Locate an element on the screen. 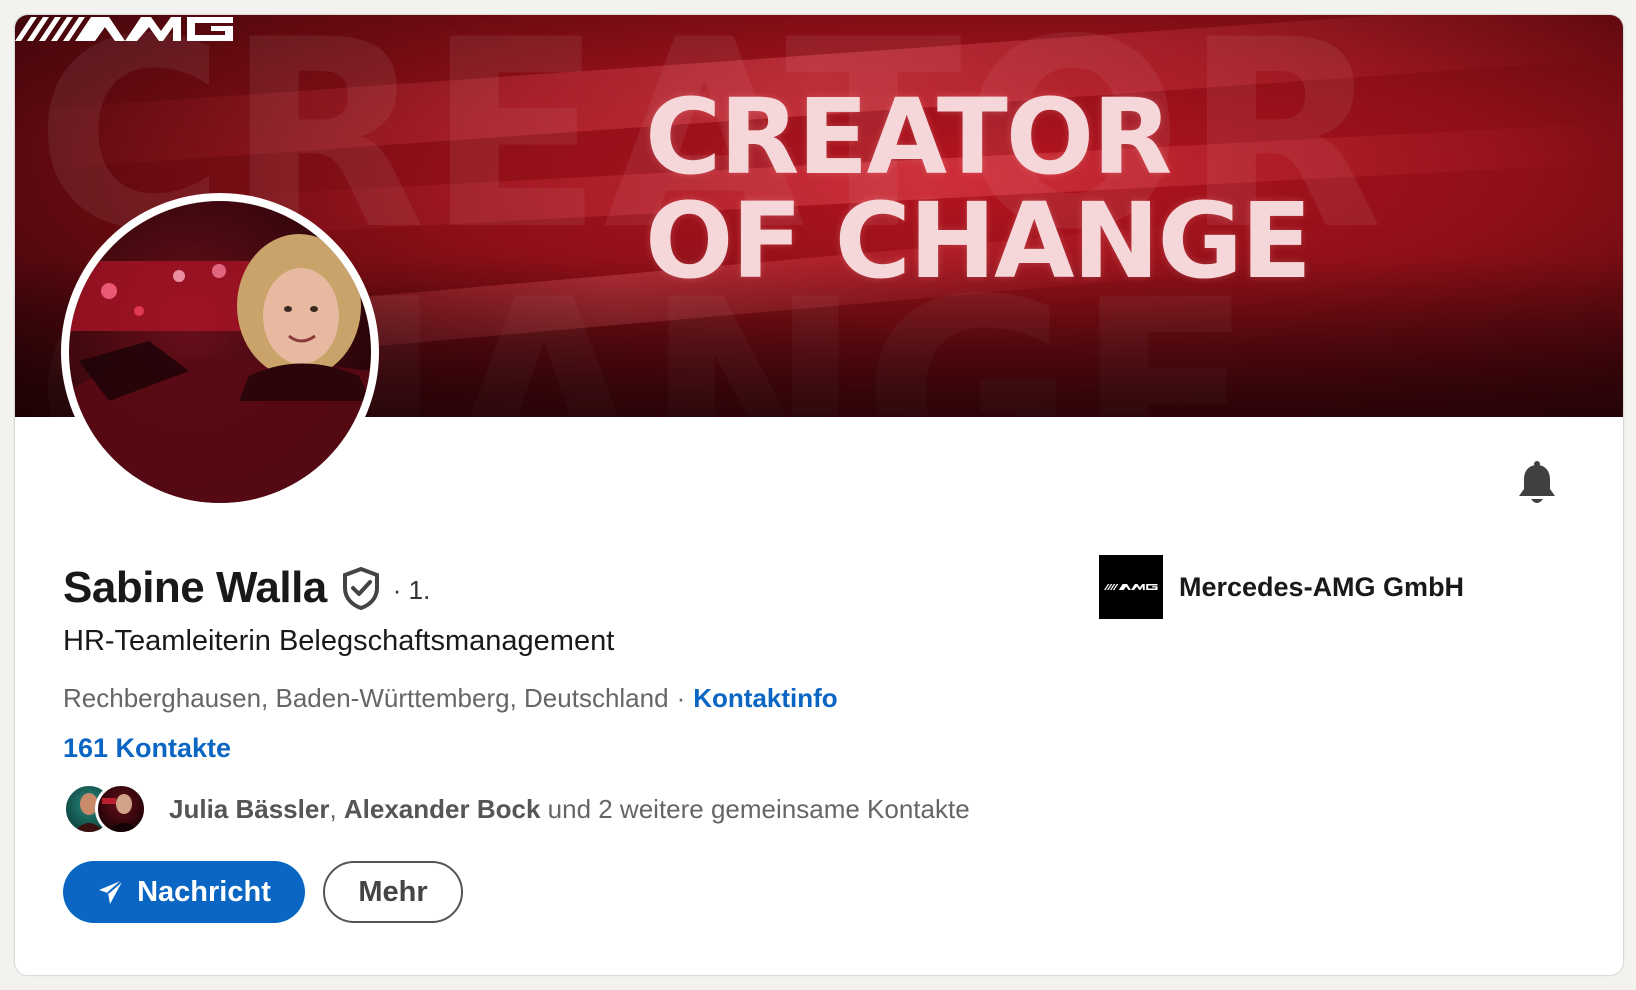  profile-photo-frame is located at coordinates (220, 352).